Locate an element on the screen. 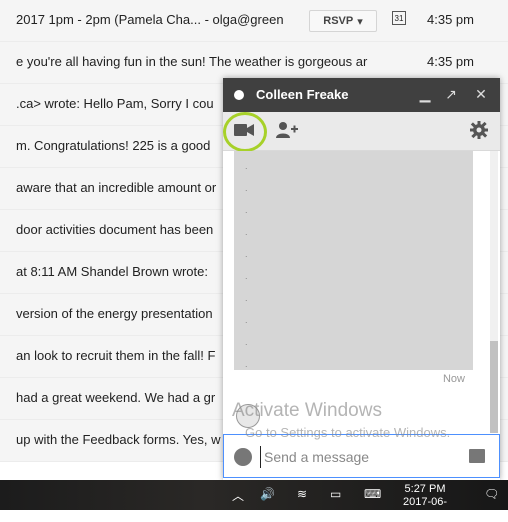 Image resolution: width=508 pixels, height=522 pixels. email-snippet: m. Congratulations! 225 is a good is located at coordinates (113, 145).